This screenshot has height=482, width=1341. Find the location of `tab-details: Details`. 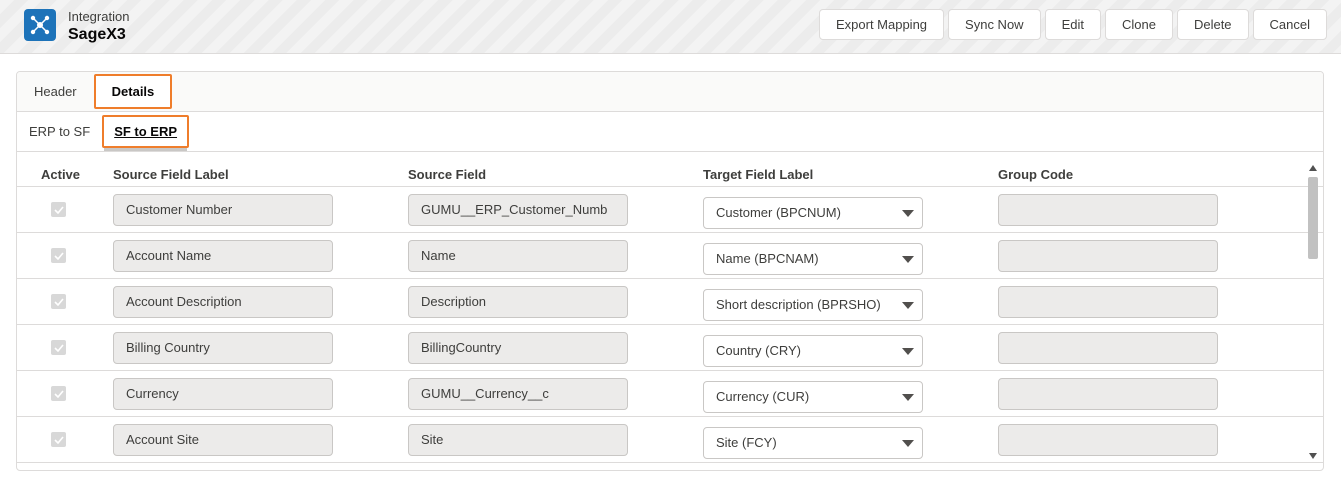

tab-details: Details is located at coordinates (133, 91).